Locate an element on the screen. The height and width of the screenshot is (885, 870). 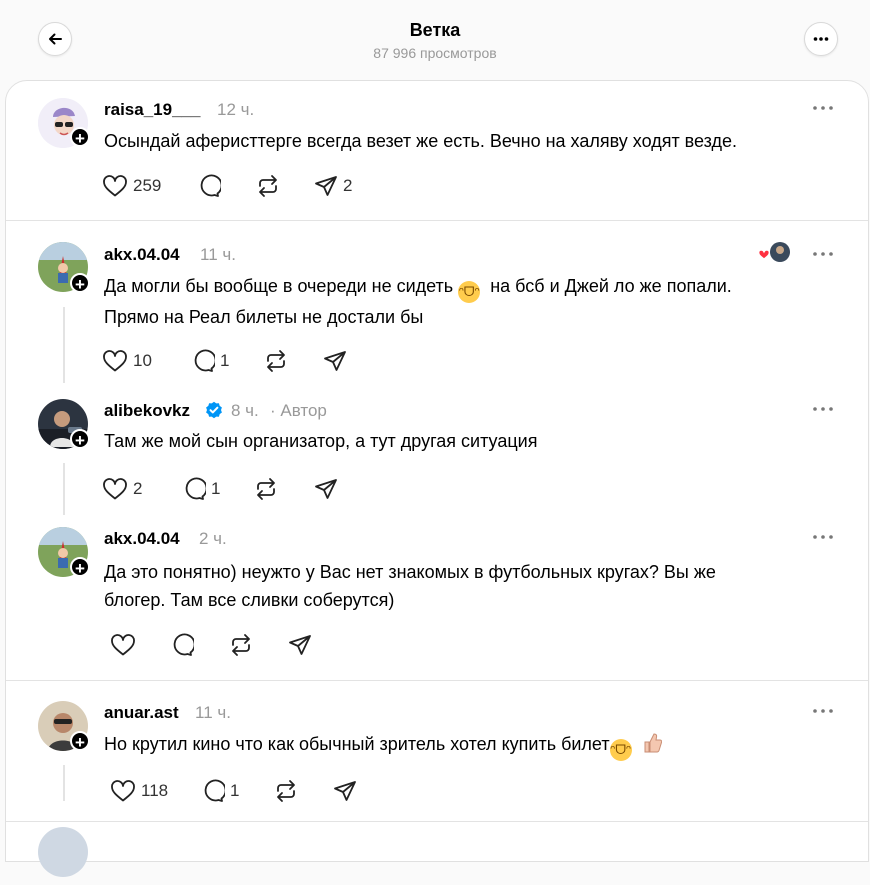
post-actions: 118 1 is located at coordinates (252, 791).